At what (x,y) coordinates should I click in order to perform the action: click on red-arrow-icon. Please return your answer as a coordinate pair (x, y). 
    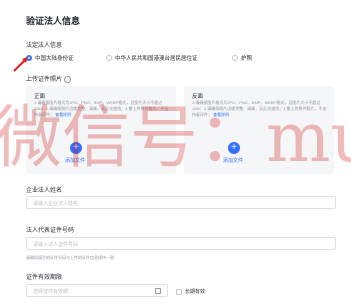
    Looking at the image, I should click on (20, 64).